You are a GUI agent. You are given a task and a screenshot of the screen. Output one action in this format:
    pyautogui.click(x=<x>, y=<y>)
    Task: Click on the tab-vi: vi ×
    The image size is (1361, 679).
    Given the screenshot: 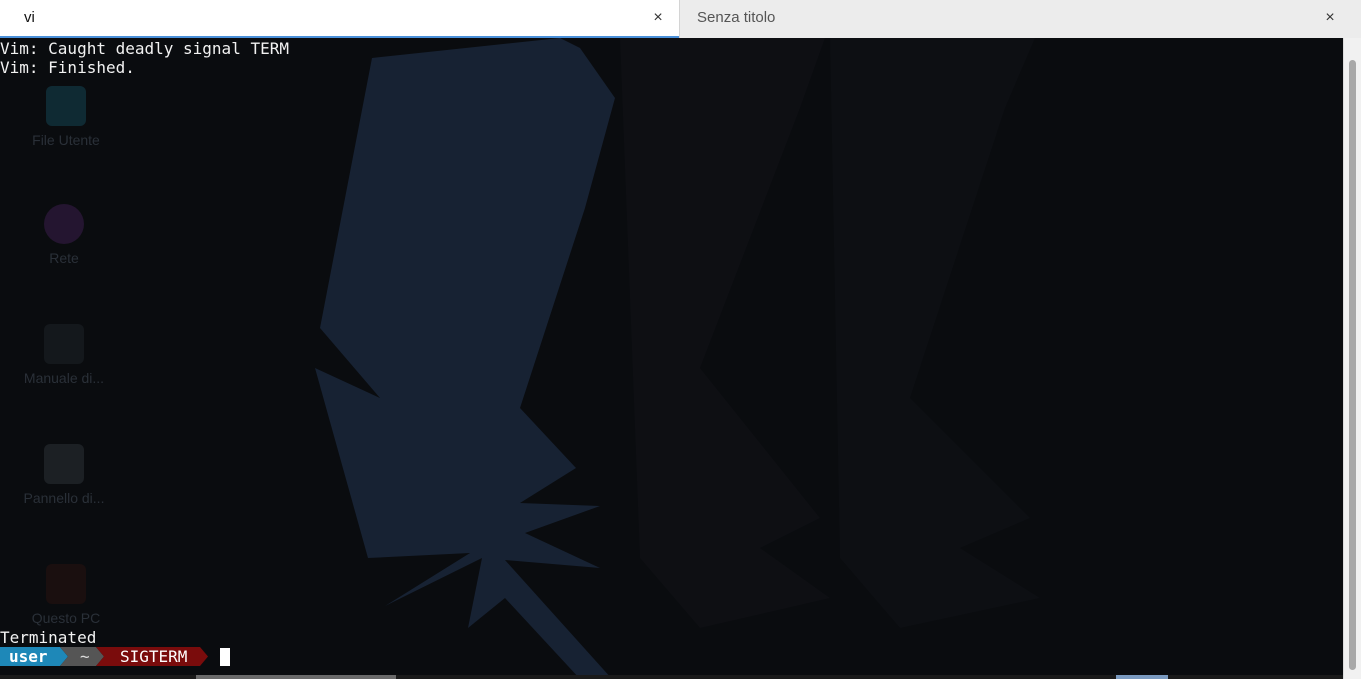 What is the action you would take?
    pyautogui.click(x=339, y=19)
    